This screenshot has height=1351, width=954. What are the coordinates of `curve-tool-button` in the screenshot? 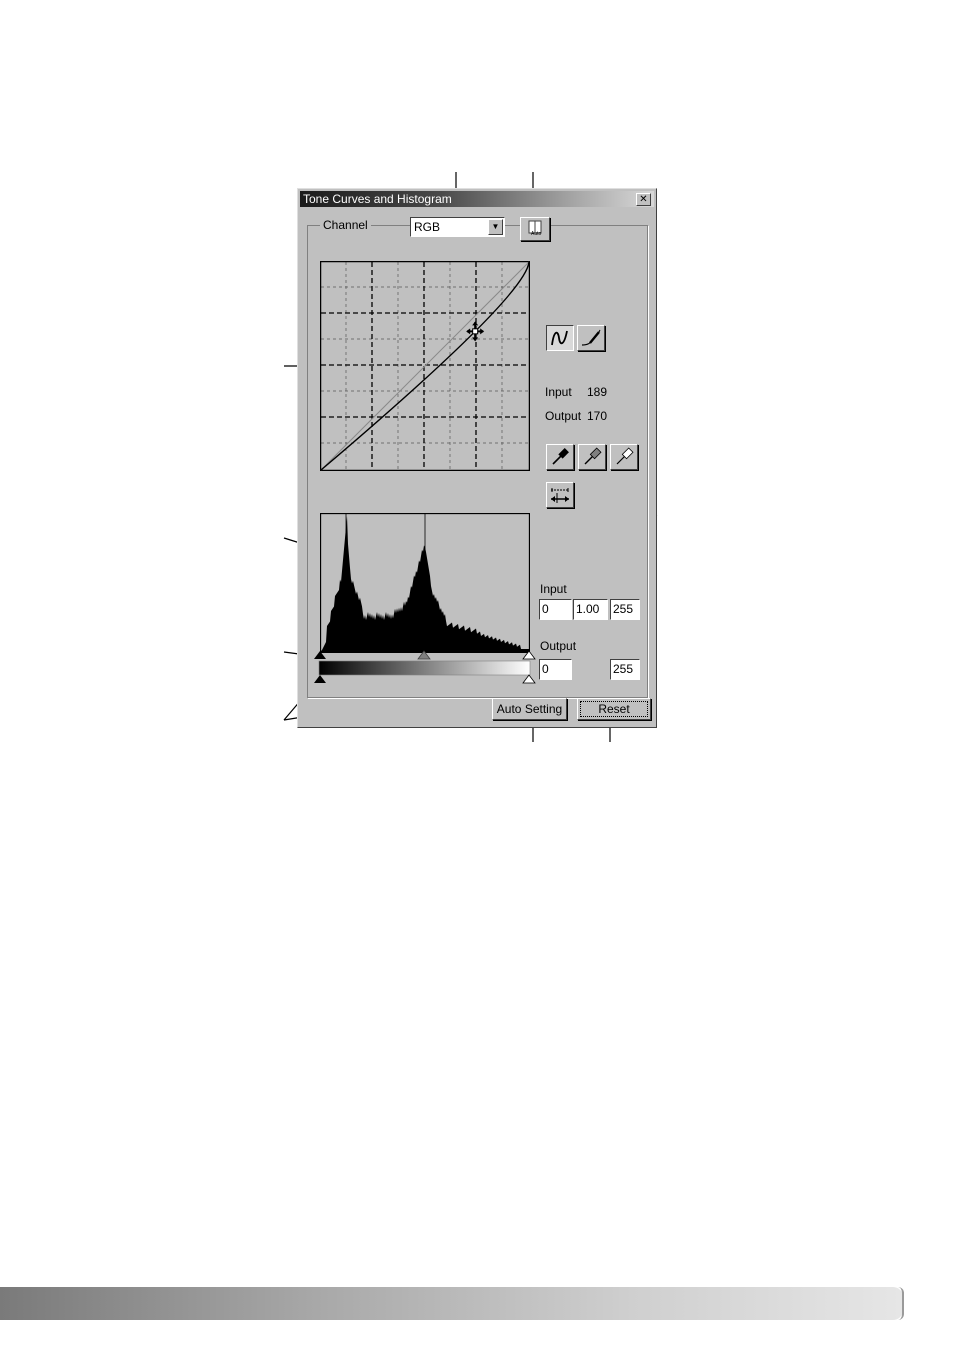 It's located at (560, 338).